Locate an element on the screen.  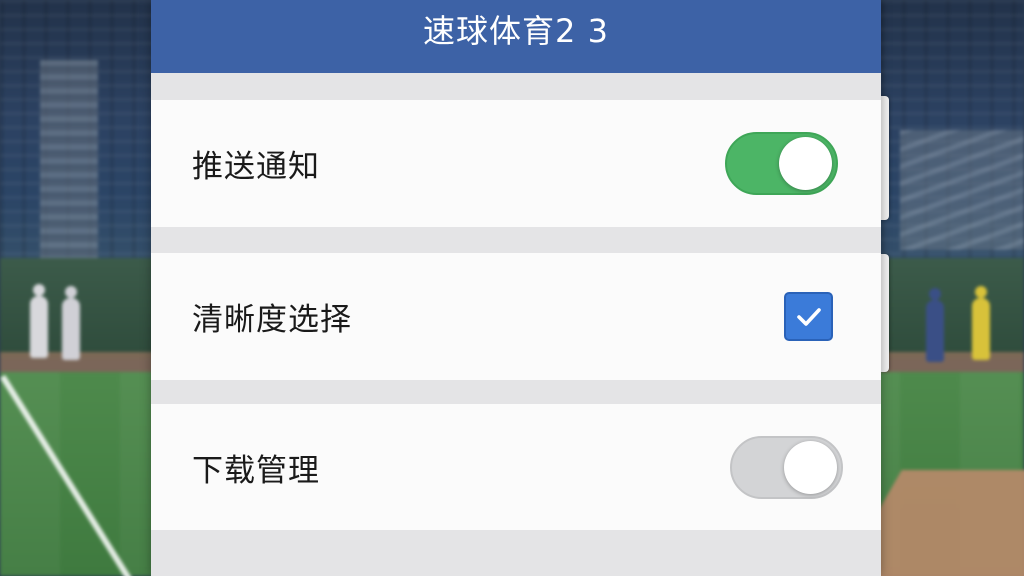
setting-label: 清晰度选择 is located at coordinates (272, 320).